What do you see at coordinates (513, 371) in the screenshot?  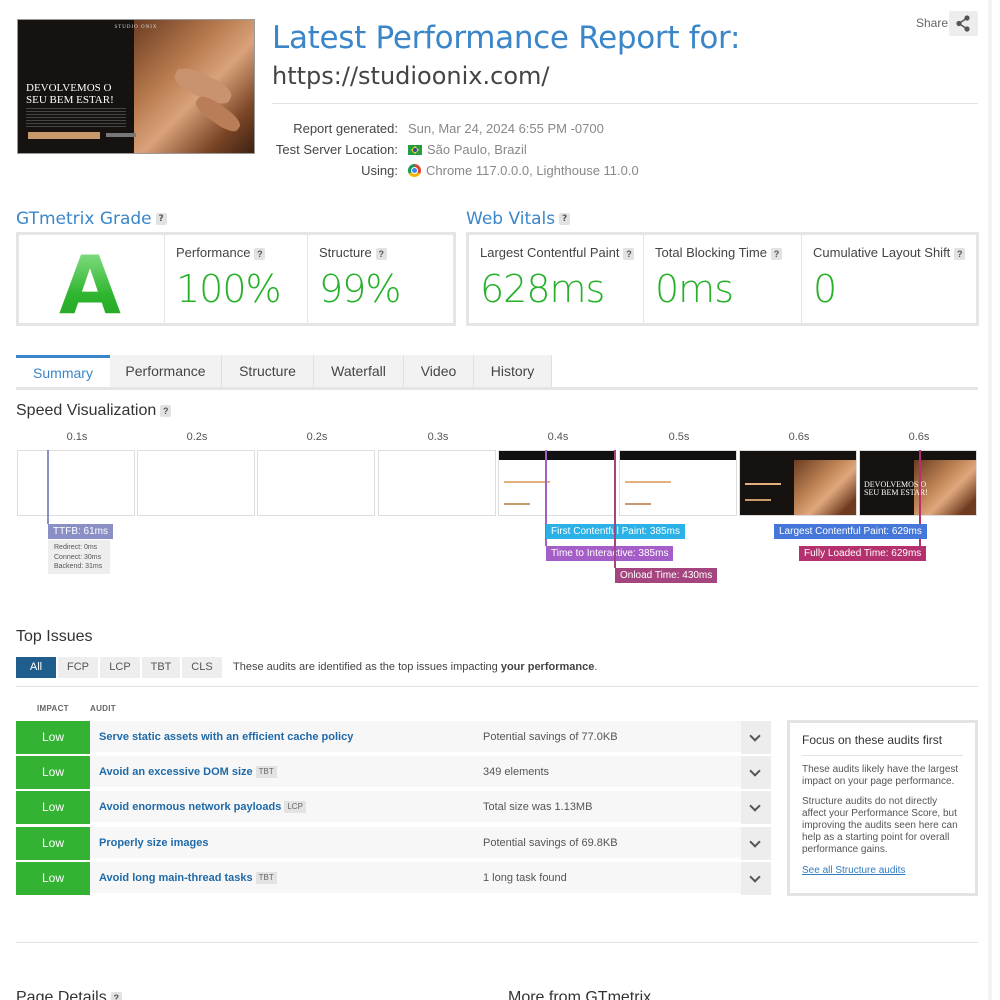 I see `tab-history: History` at bounding box center [513, 371].